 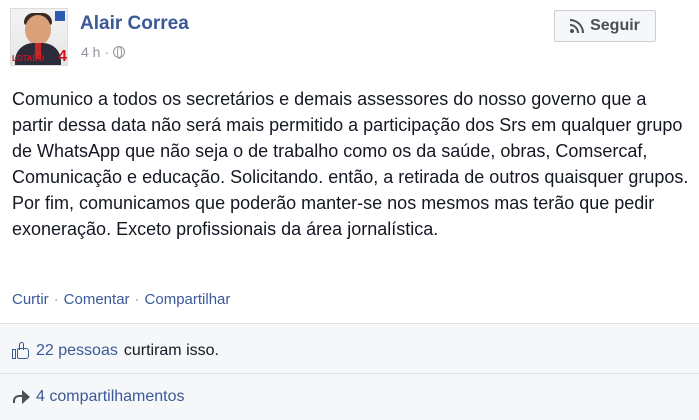 I want to click on comment-link: Comentar, so click(x=97, y=299).